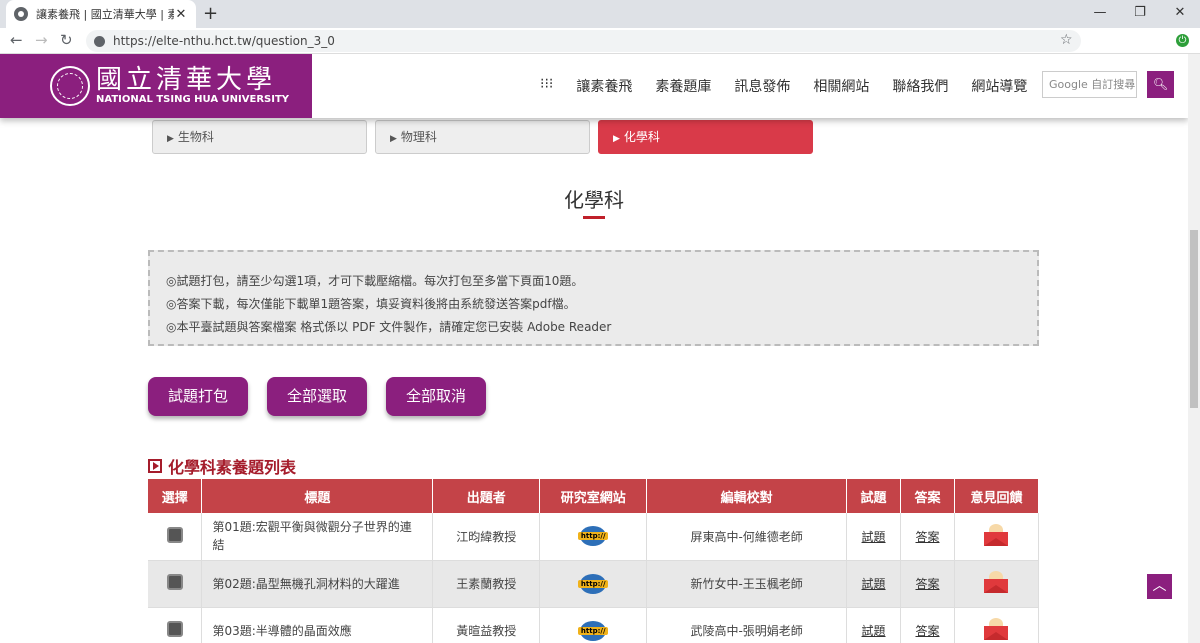 The width and height of the screenshot is (1200, 643). What do you see at coordinates (747, 625) in the screenshot?
I see `question-editor: 武陵高中-張明娟老師` at bounding box center [747, 625].